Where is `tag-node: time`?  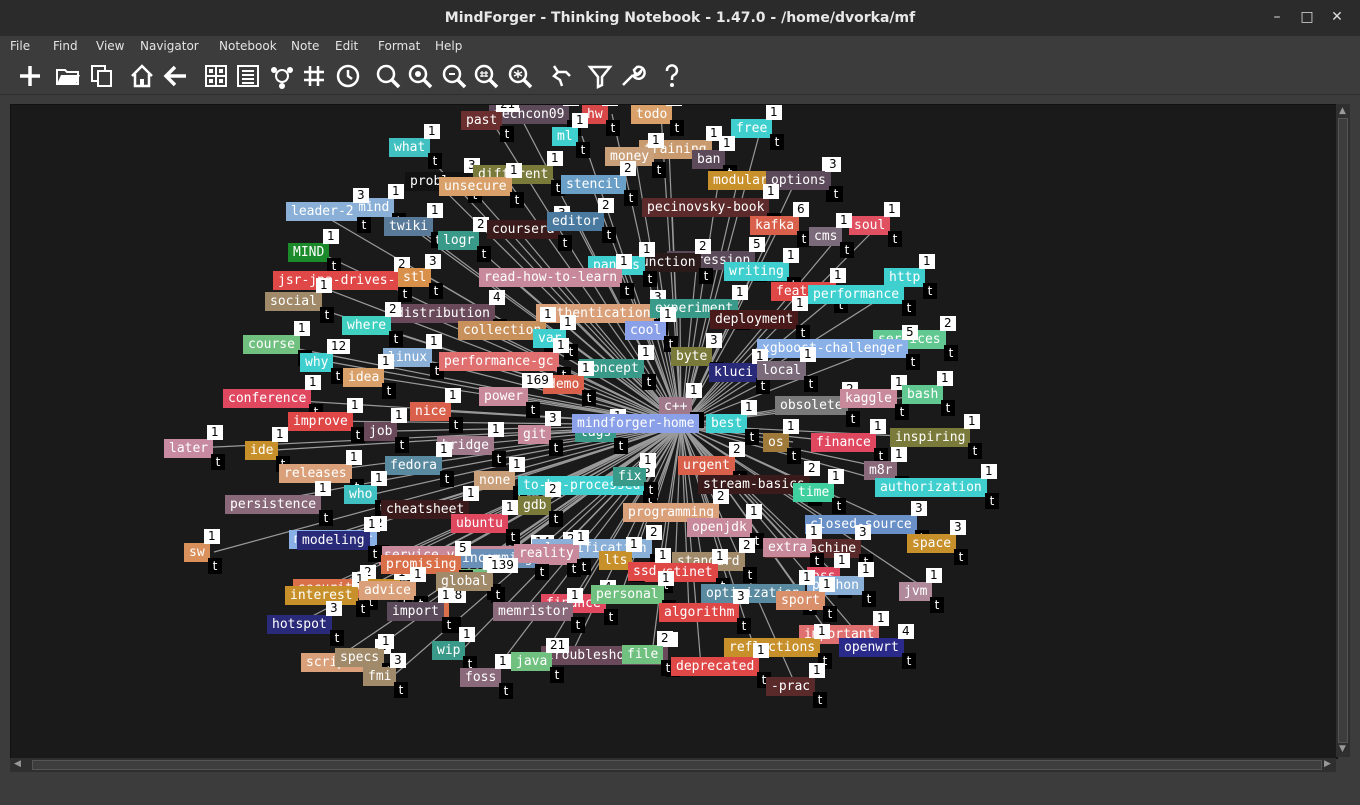 tag-node: time is located at coordinates (814, 492).